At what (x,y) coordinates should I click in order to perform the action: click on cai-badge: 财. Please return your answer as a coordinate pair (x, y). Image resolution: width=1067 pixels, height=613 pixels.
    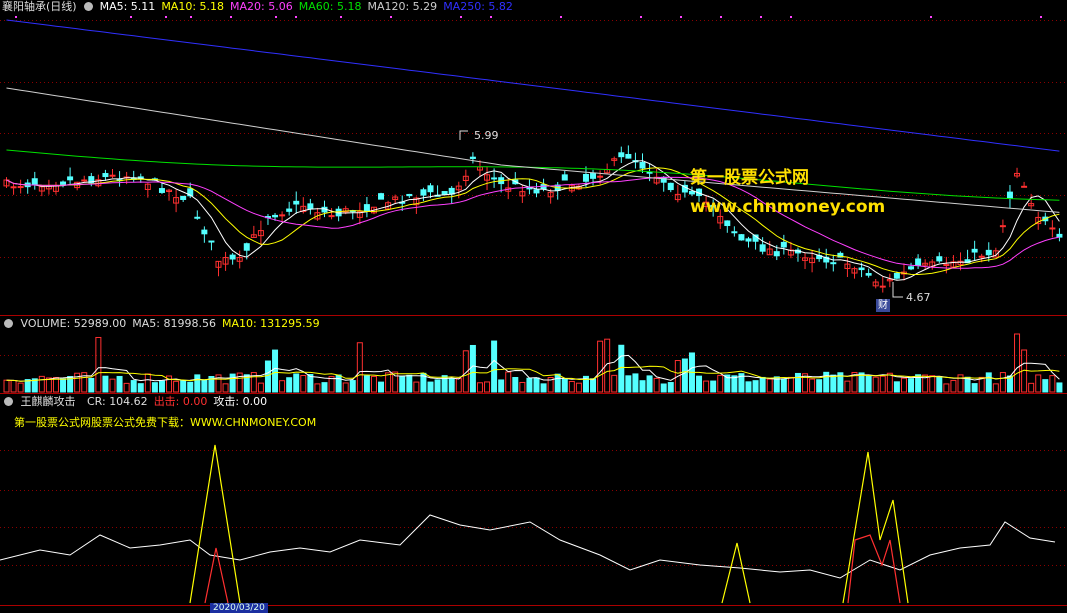
    Looking at the image, I should click on (883, 305).